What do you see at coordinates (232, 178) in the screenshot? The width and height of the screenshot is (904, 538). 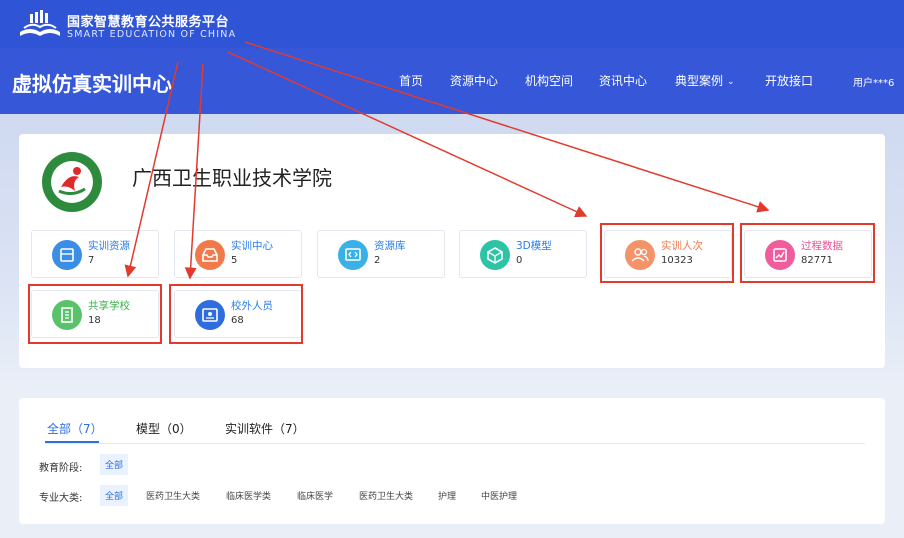 I see `school-name: 广西卫生职业技术学院` at bounding box center [232, 178].